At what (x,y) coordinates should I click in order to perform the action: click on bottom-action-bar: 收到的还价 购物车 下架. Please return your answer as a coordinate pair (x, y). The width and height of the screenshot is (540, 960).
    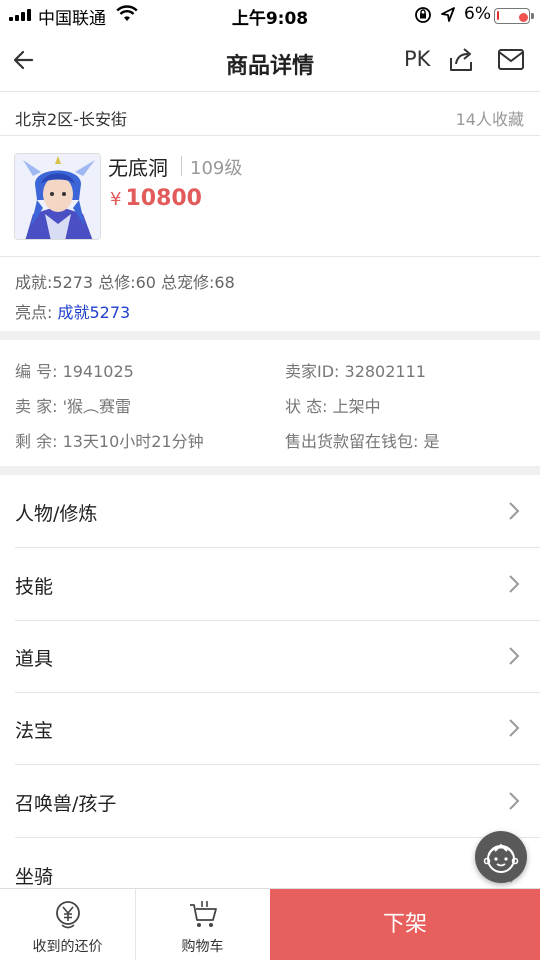
    Looking at the image, I should click on (270, 924).